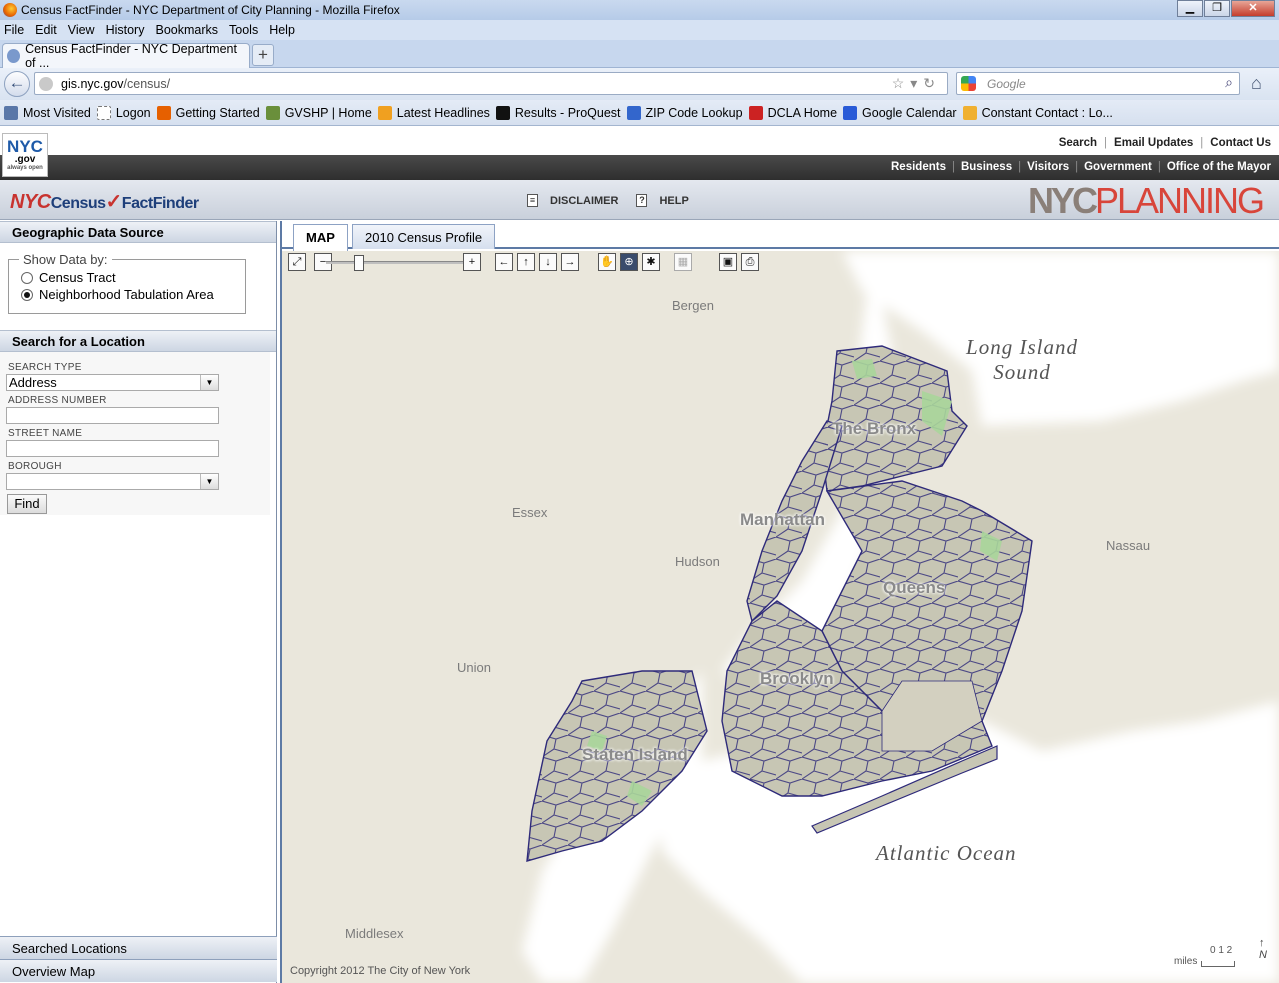  Describe the element at coordinates (900, 112) in the screenshot. I see `bookmark-item: Google Calendar` at that location.